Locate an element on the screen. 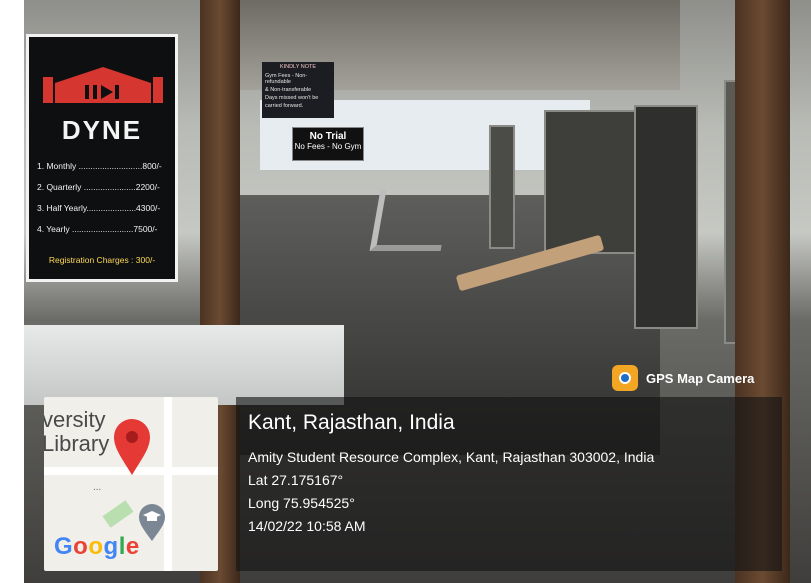  map-park-area is located at coordinates (118, 514).